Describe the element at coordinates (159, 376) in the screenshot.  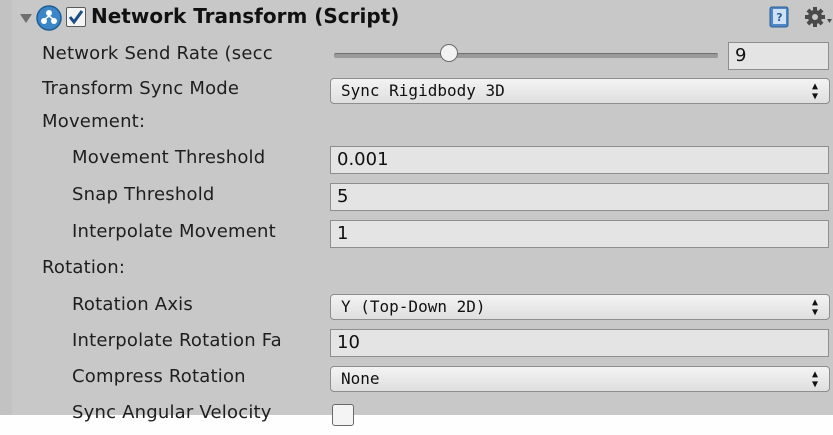
I see `compress-rotation-label: Compress Rotation` at that location.